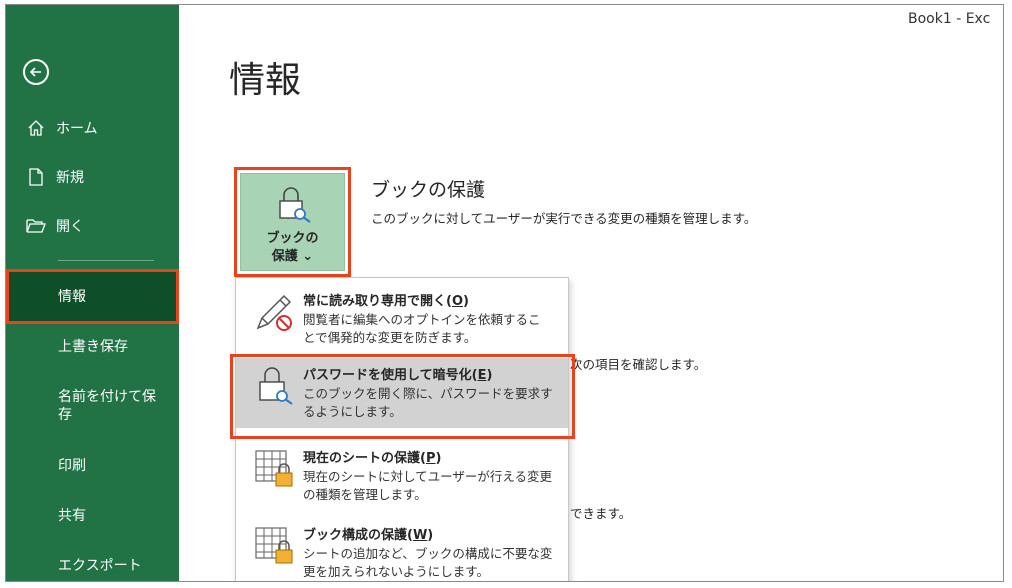 The height and width of the screenshot is (588, 1012). What do you see at coordinates (428, 562) in the screenshot?
I see `menu-item-desc: シートの追加など、ブックの構成に不要な変更を加えられないようにします。` at bounding box center [428, 562].